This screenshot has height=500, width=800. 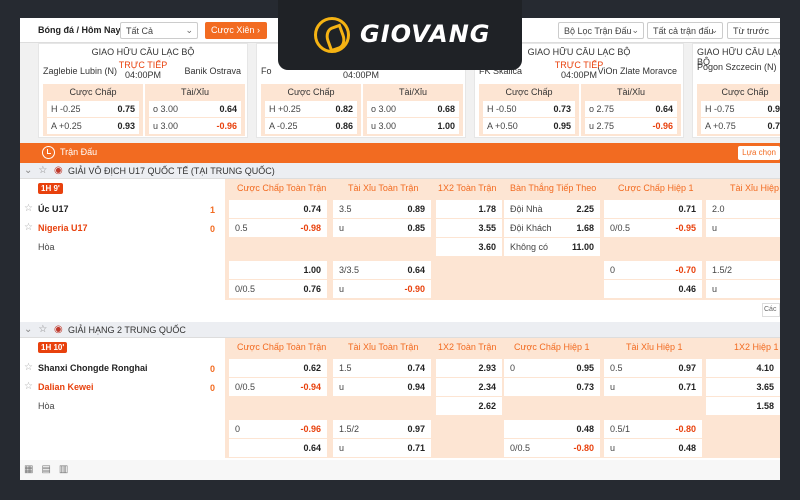 I want to click on col-header: Tài Xỉu Hiệp 1, so click(x=654, y=347).